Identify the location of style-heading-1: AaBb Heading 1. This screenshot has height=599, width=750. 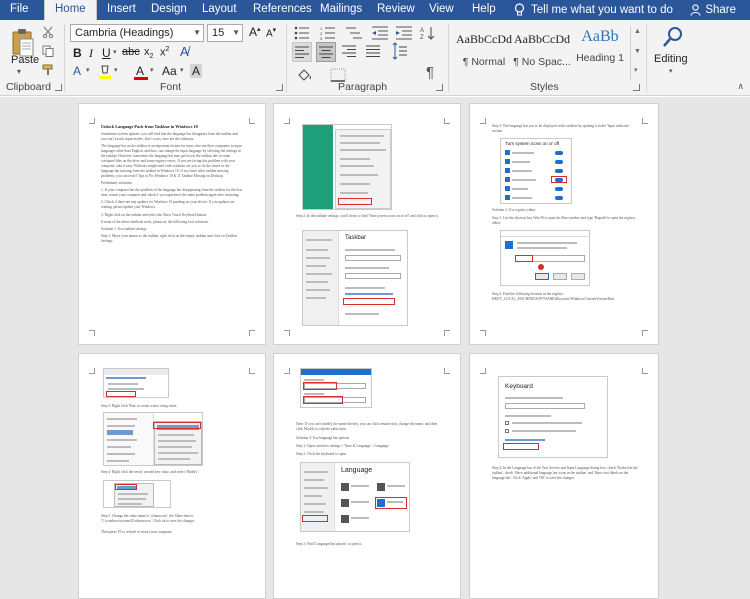
(600, 53).